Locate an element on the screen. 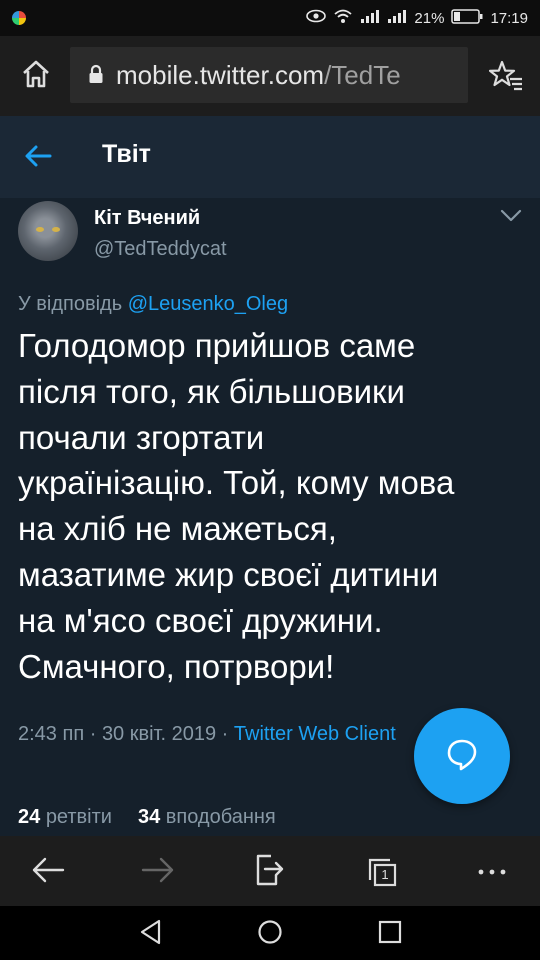  reply-bubble-icon is located at coordinates (462, 756).